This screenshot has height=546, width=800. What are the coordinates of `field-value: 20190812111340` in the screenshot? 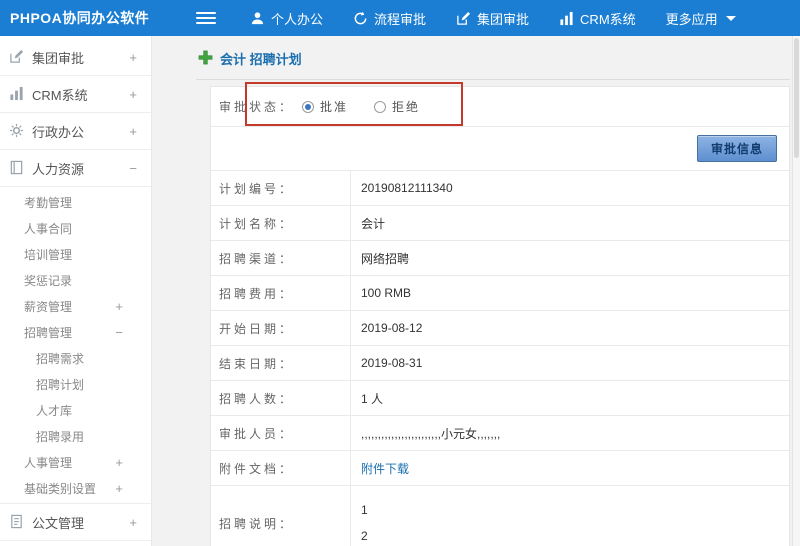 It's located at (407, 188).